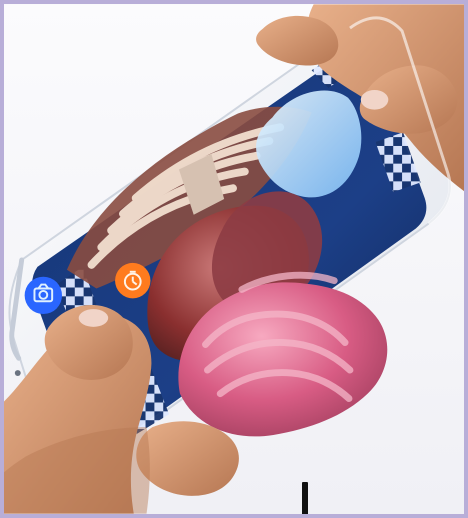  What do you see at coordinates (305, 498) in the screenshot?
I see `bottom-mark` at bounding box center [305, 498].